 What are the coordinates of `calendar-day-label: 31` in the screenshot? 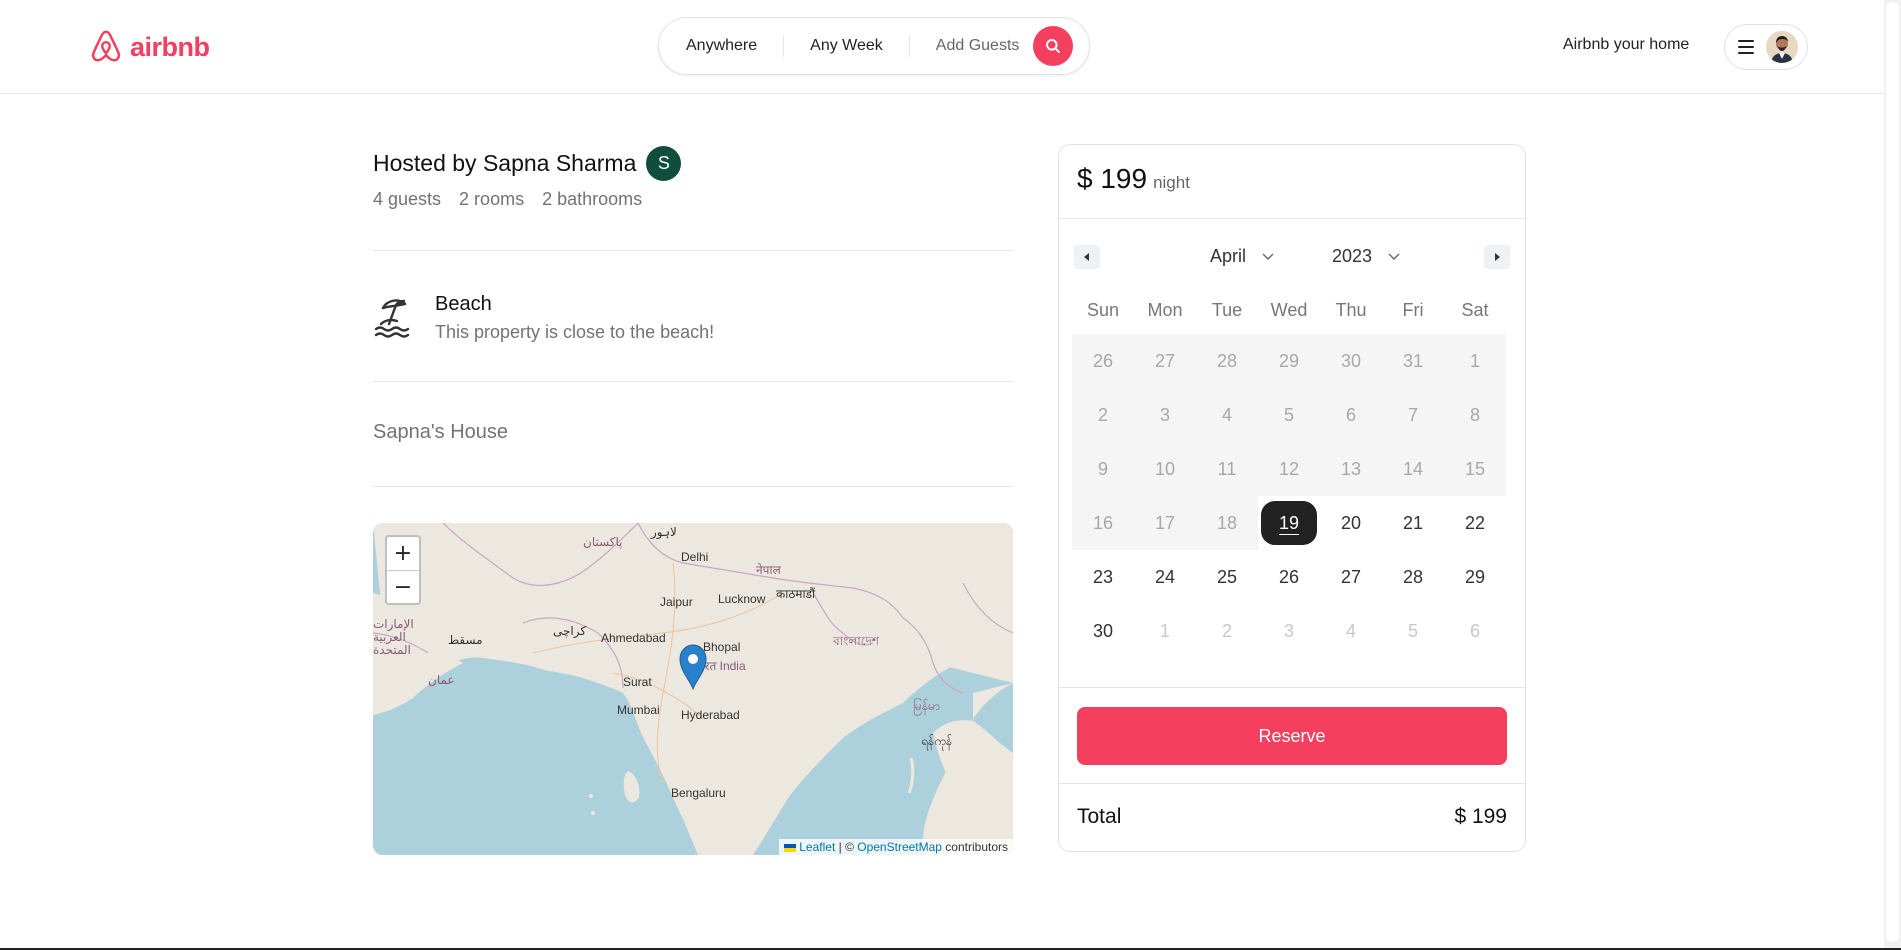 It's located at (1413, 360).